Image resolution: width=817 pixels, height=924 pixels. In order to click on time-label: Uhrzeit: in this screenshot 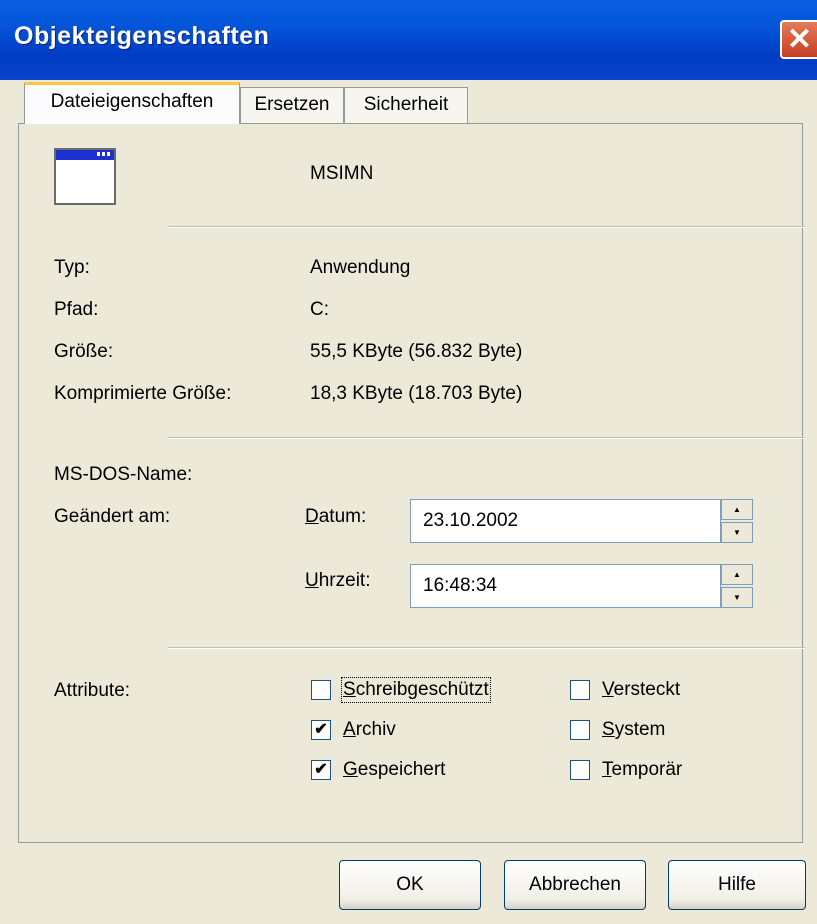, I will do `click(338, 580)`.